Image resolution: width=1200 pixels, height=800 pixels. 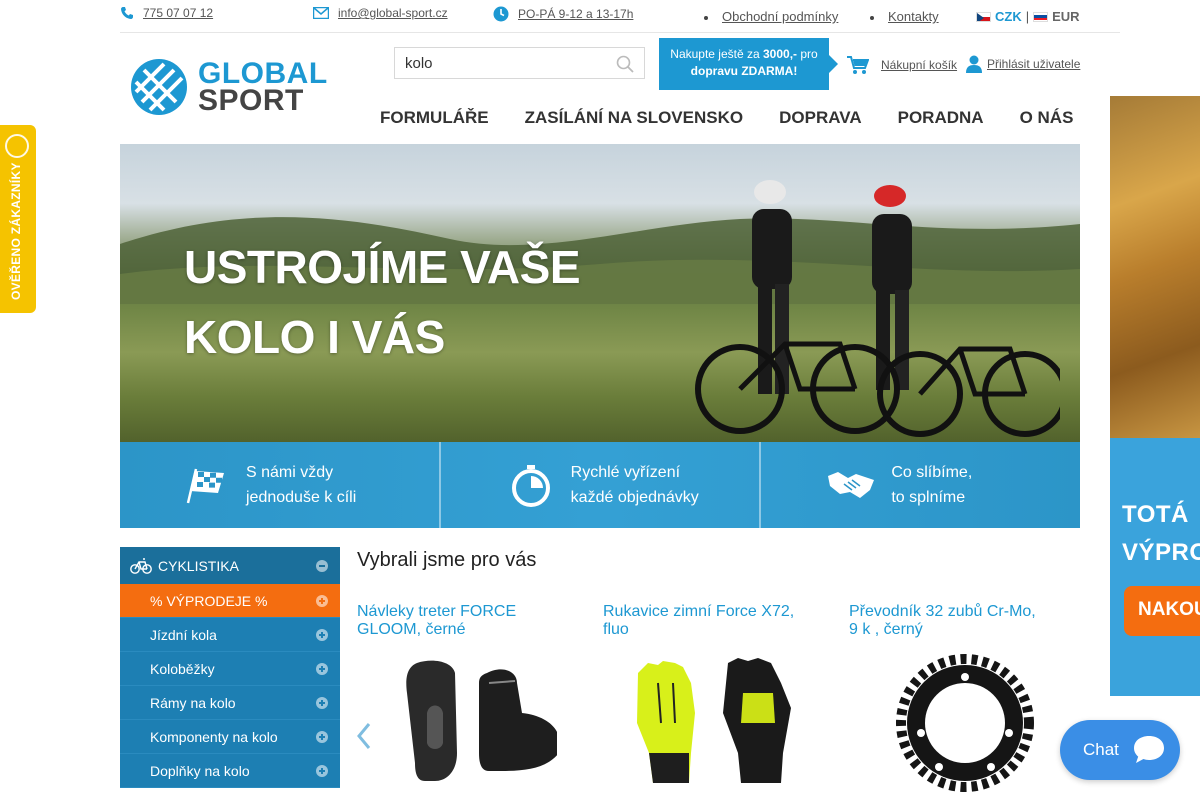 What do you see at coordinates (932, 472) in the screenshot?
I see `feature-line1: Co slíbíme,` at bounding box center [932, 472].